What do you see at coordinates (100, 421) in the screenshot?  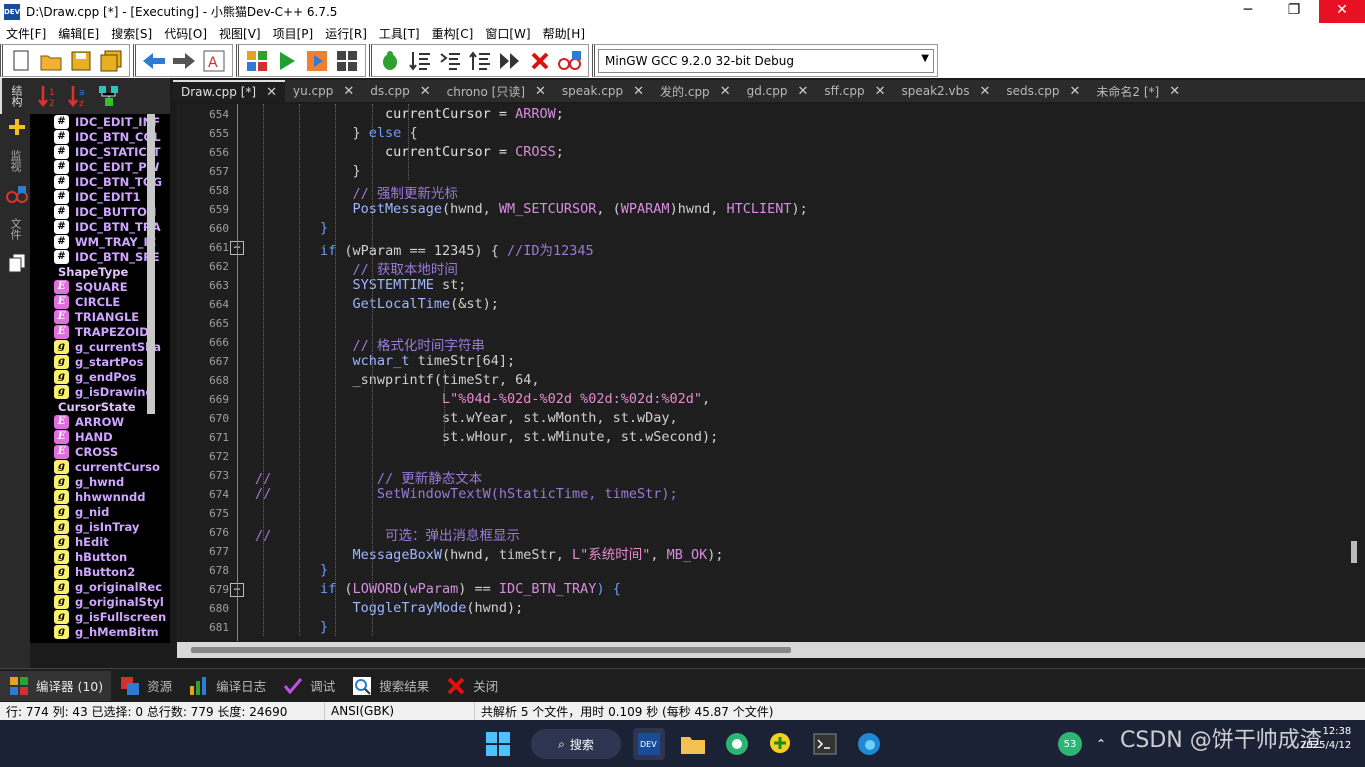 I see `tree-item: E ARROW` at bounding box center [100, 421].